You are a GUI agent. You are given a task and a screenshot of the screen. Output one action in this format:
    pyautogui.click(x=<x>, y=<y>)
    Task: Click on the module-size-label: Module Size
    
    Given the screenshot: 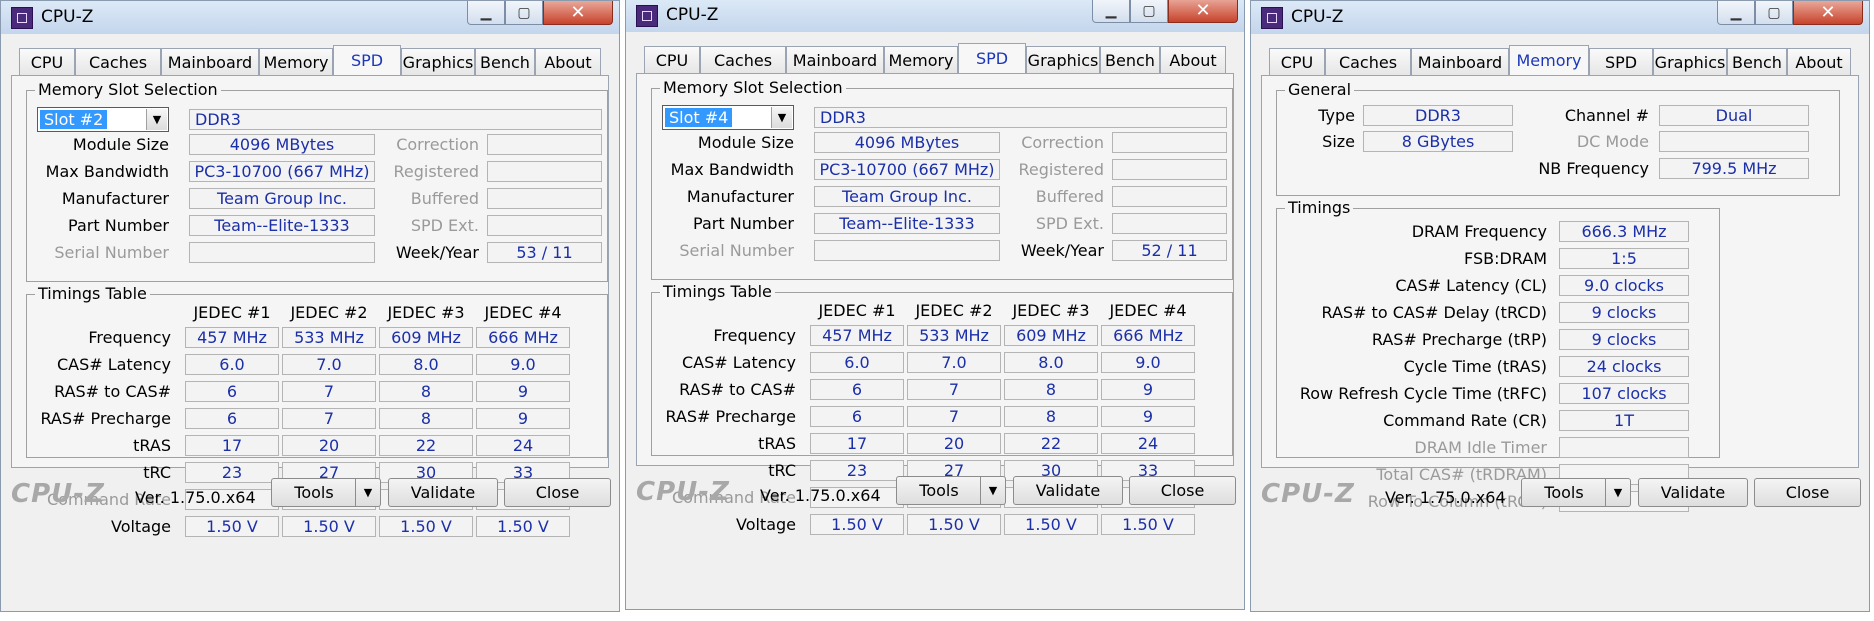 What is the action you would take?
    pyautogui.click(x=745, y=142)
    